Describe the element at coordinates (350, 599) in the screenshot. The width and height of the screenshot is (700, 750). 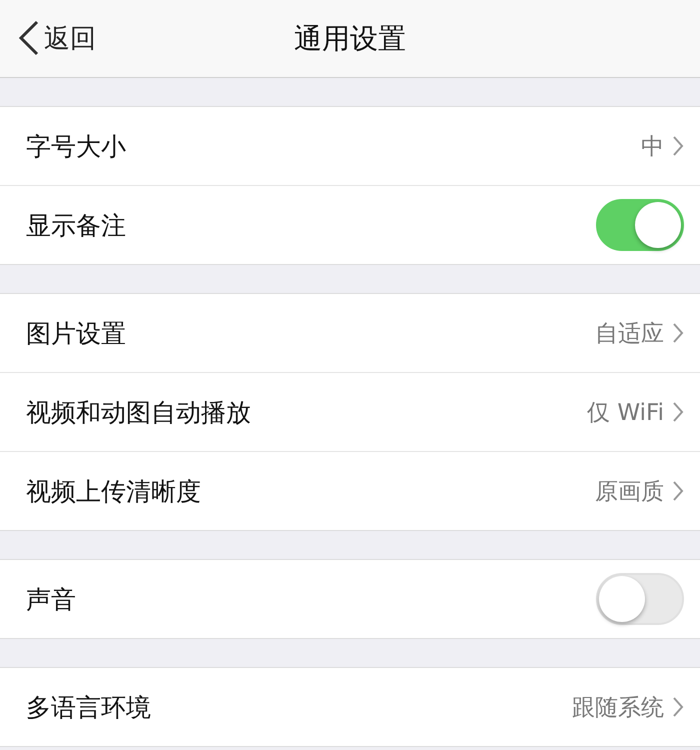
I see `settings-row: 声音` at that location.